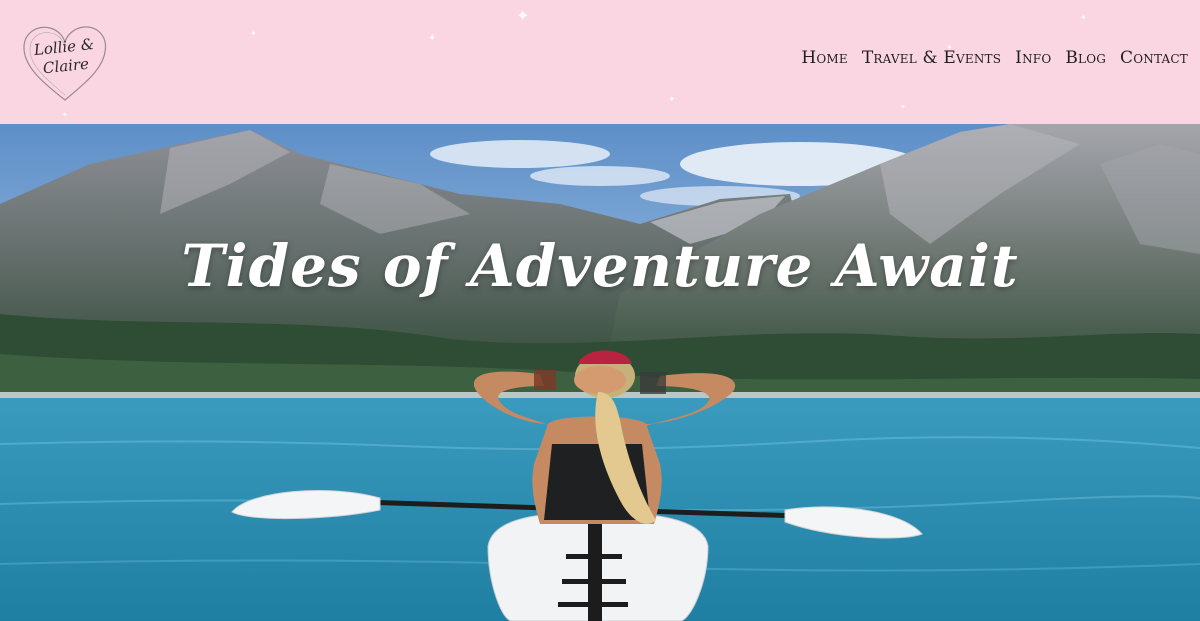 This screenshot has height=621, width=1200. Describe the element at coordinates (824, 58) in the screenshot. I see `nav-home: Home` at that location.